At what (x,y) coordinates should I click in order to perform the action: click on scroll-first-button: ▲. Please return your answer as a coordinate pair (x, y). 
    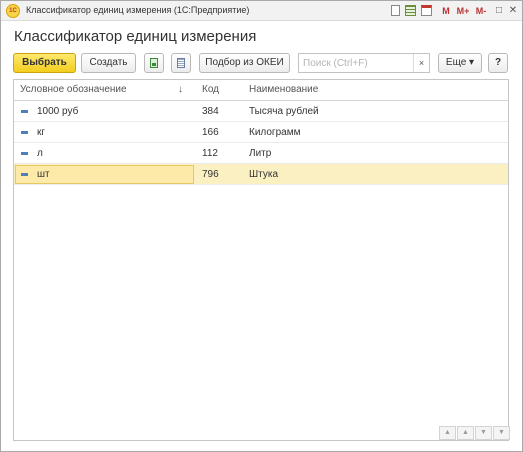
    Looking at the image, I should click on (447, 433).